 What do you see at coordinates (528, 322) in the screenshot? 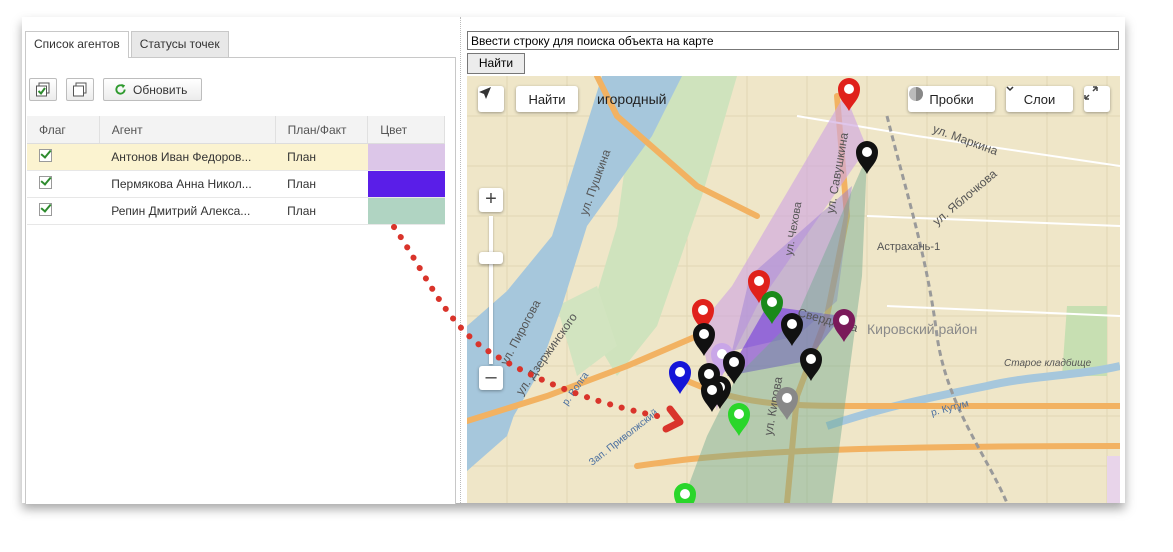
I see `annotation-dotted-line` at bounding box center [528, 322].